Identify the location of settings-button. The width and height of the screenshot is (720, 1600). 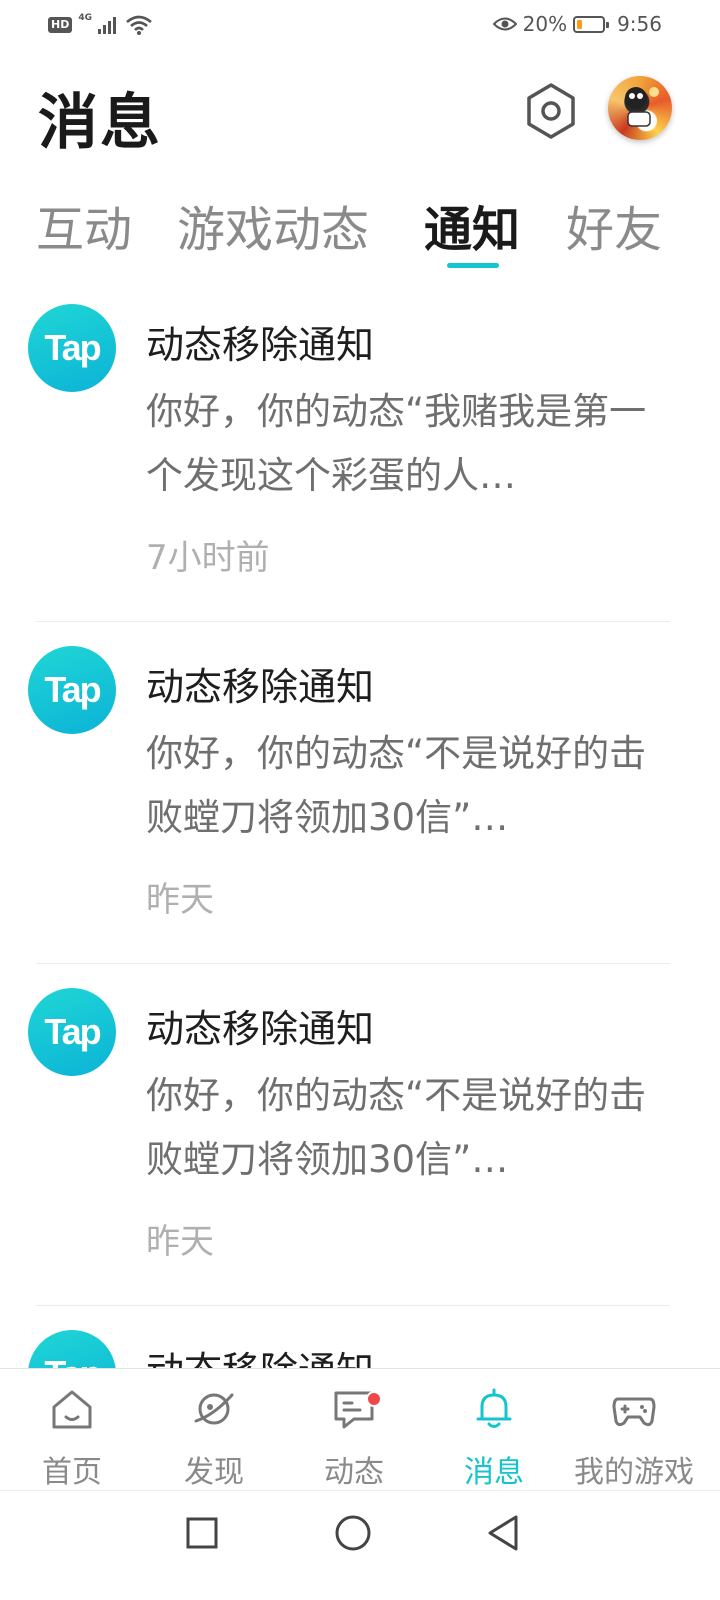
(551, 111).